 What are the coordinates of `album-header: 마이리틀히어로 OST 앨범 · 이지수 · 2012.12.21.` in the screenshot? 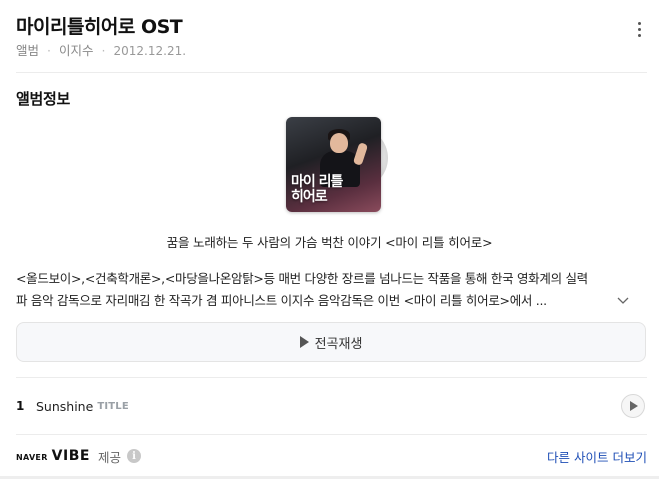 It's located at (332, 36).